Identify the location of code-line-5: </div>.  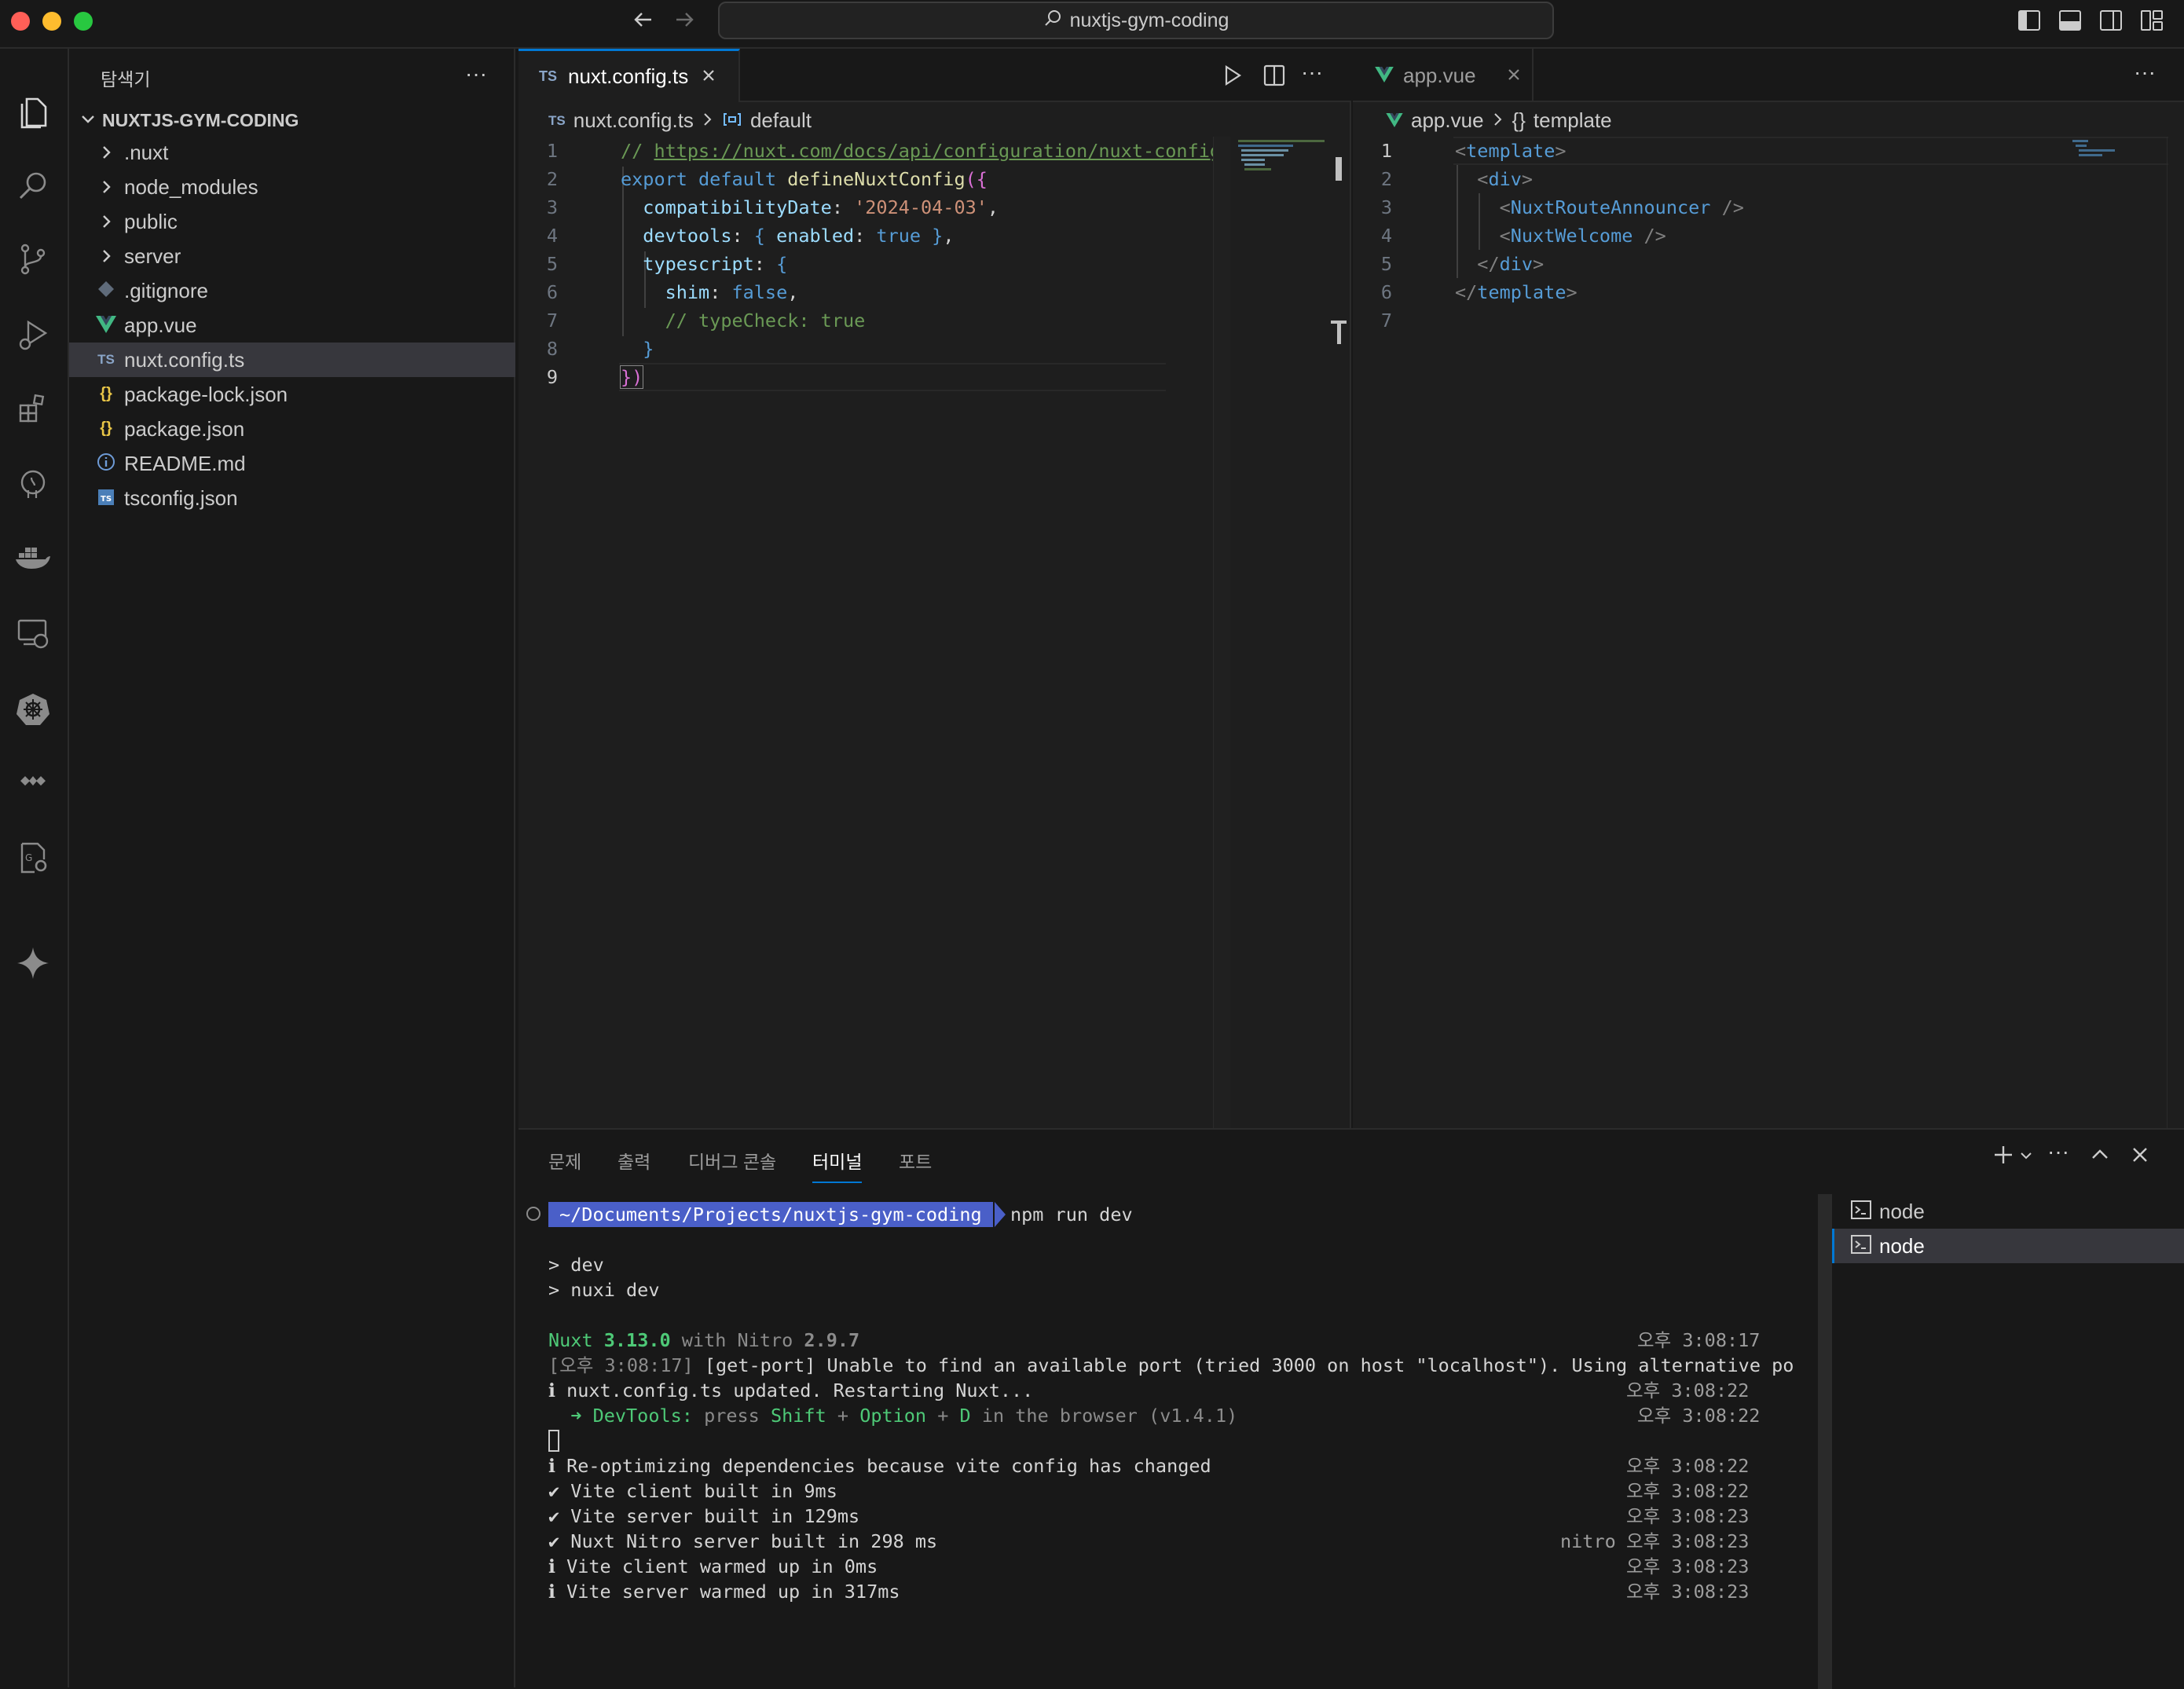
(1499, 264).